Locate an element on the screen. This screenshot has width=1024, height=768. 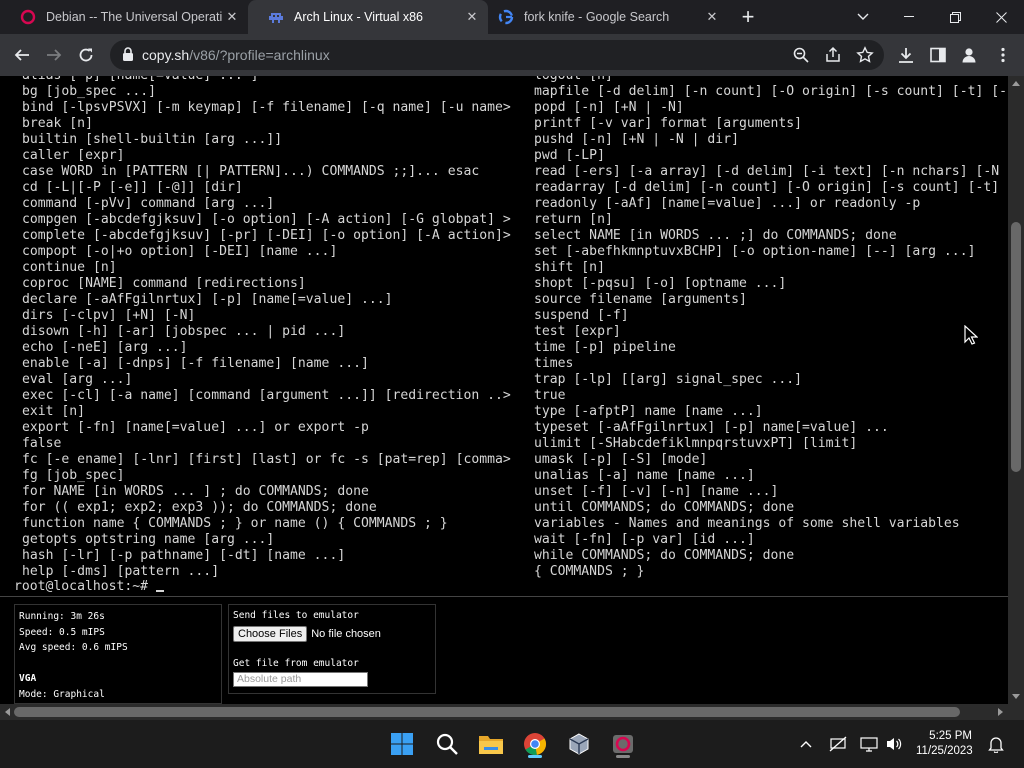
vga-mode: Mode: Graphical is located at coordinates (62, 694).